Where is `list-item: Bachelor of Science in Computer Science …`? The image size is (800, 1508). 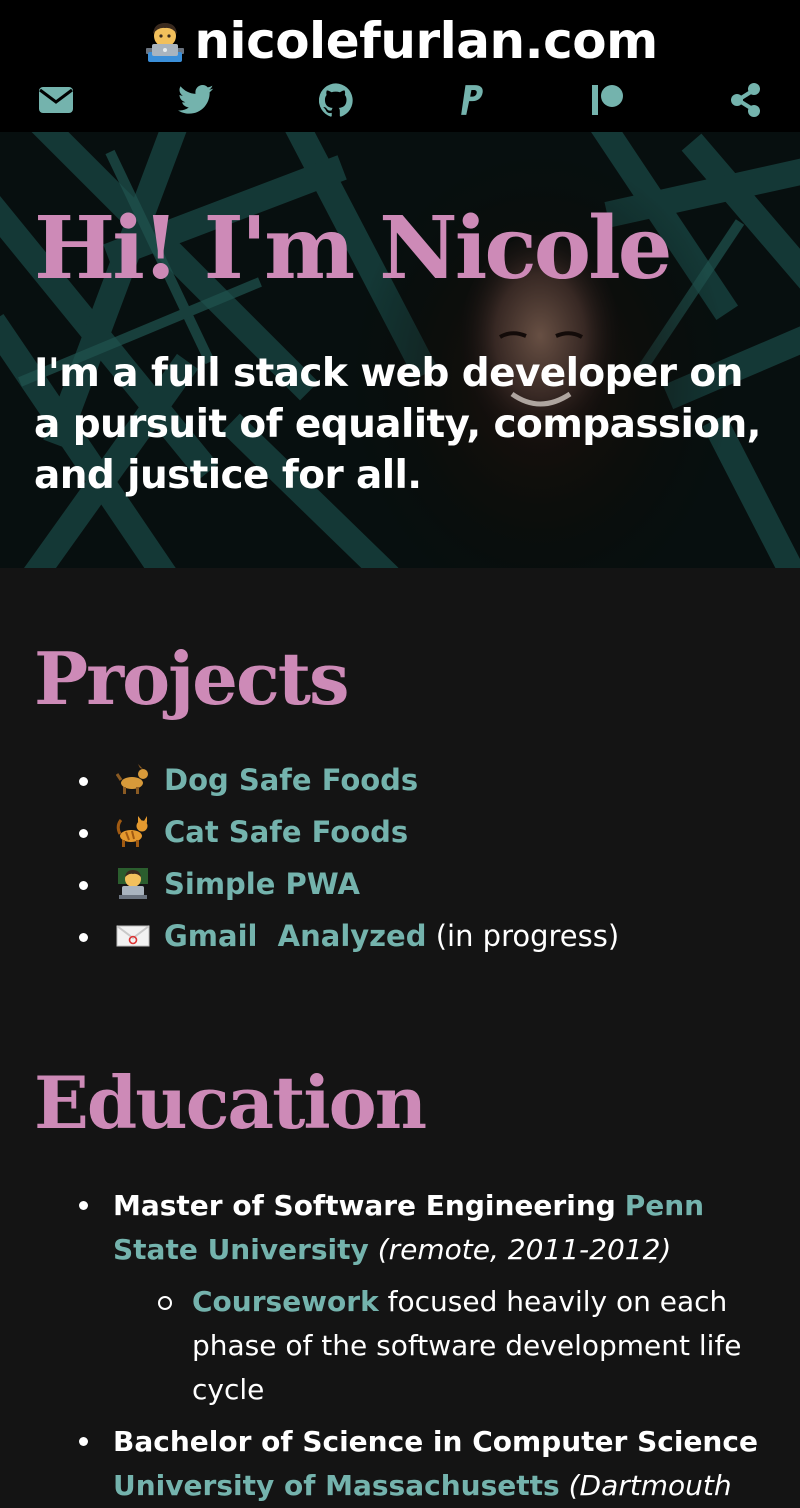
list-item: Bachelor of Science in Computer Science … is located at coordinates (400, 1464).